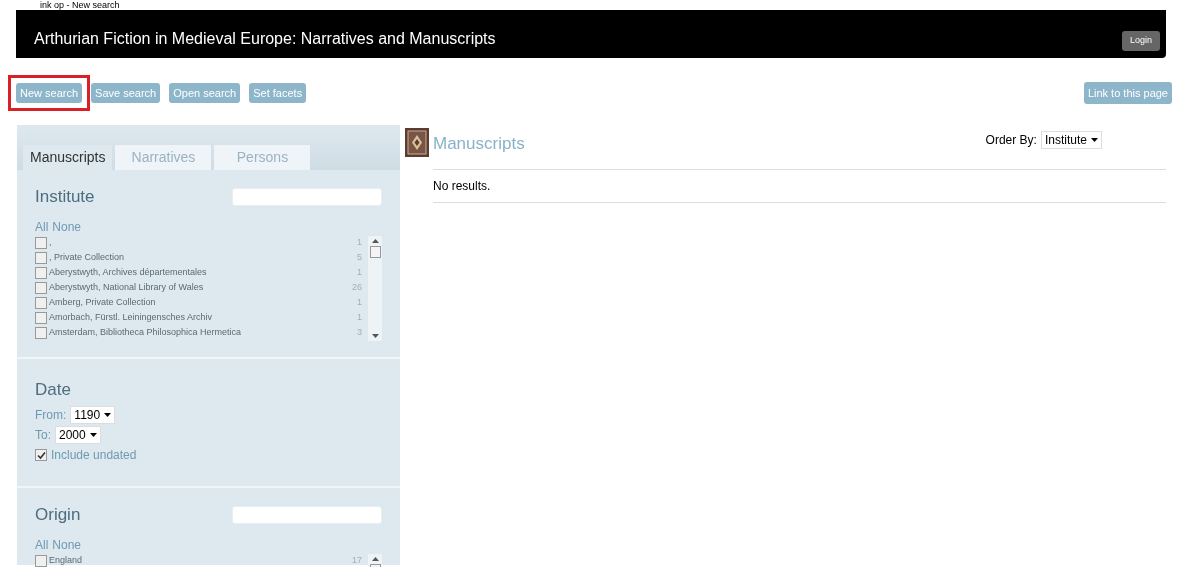 This screenshot has width=1181, height=567. What do you see at coordinates (78, 435) in the screenshot?
I see `select-dropdown: 2000` at bounding box center [78, 435].